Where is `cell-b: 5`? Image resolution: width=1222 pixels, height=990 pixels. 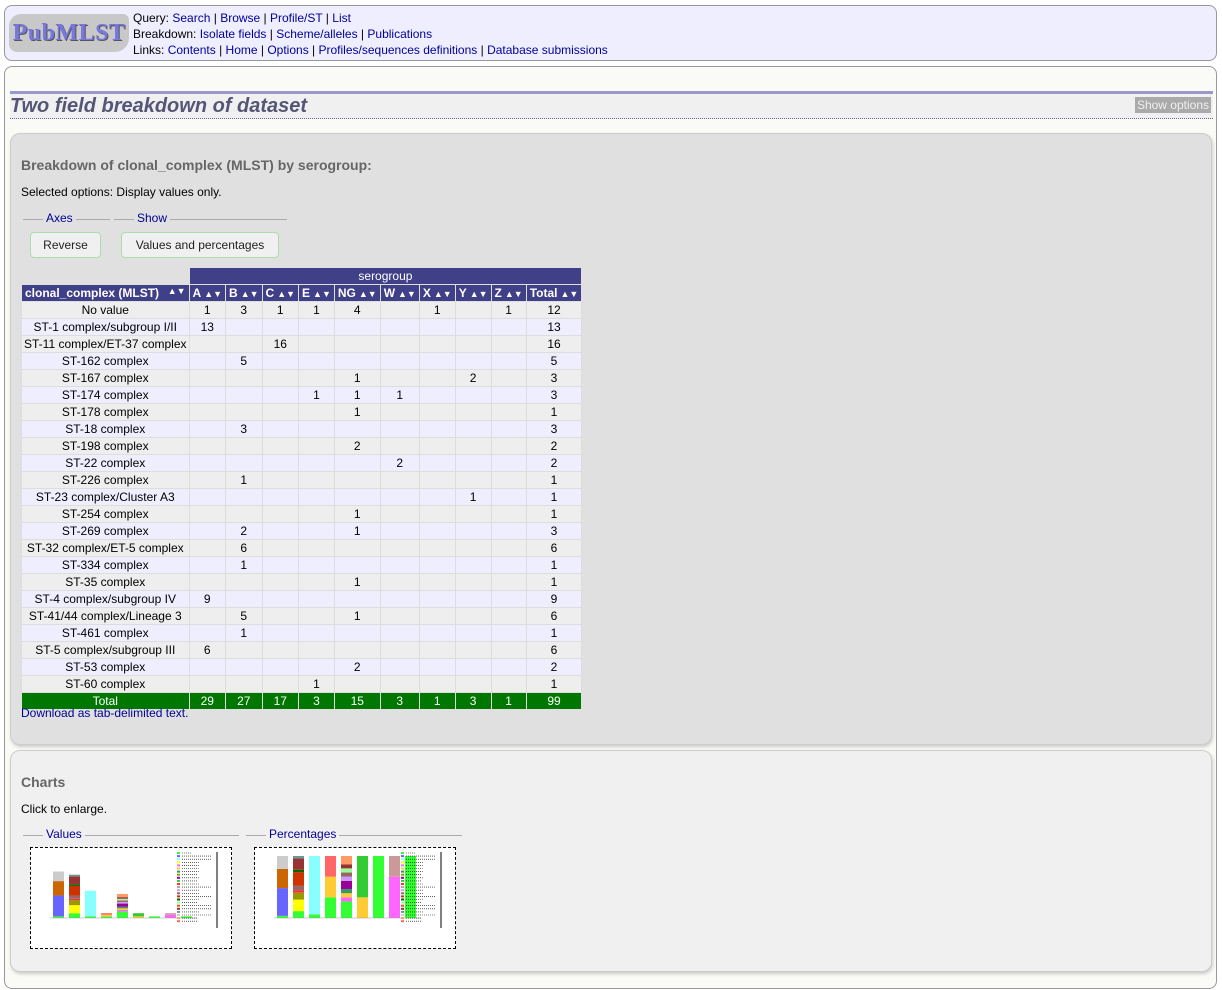 cell-b: 5 is located at coordinates (244, 616).